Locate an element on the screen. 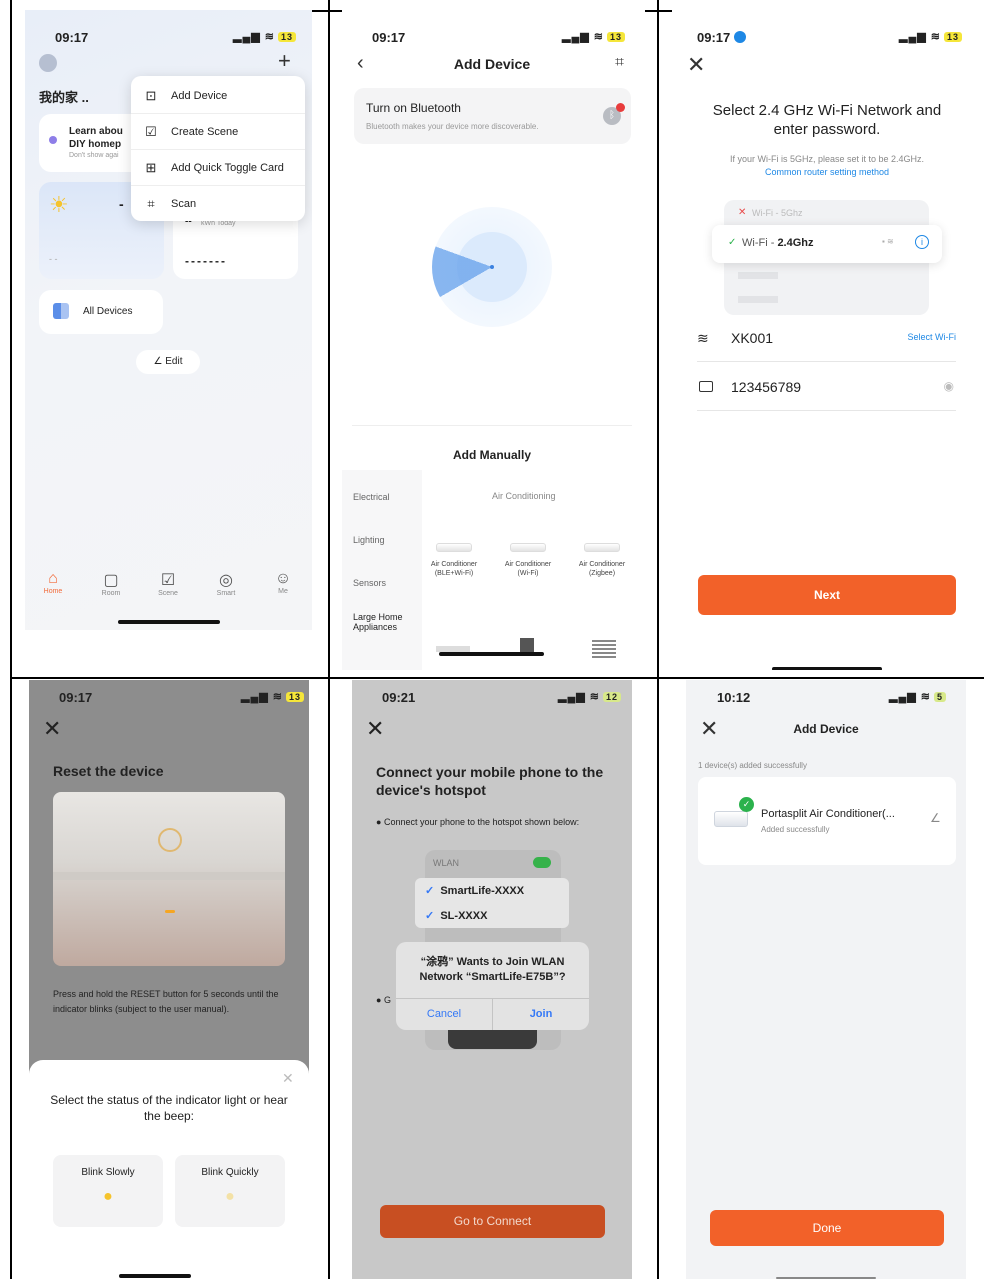 This screenshot has height=1279, width=984. product-ac-wifi-label: Air Conditioner (Wi-Fi) is located at coordinates (528, 569).